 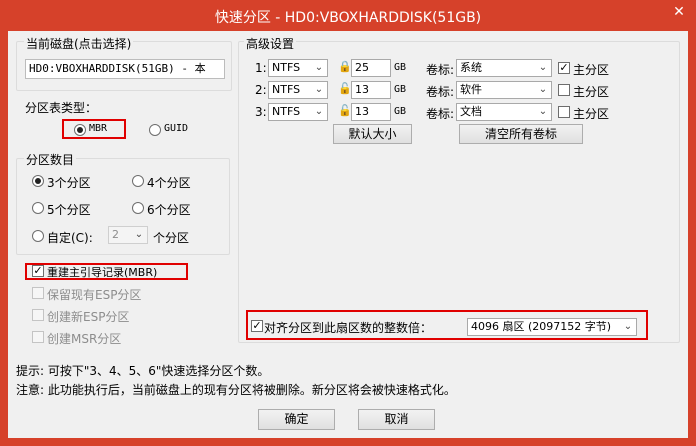 What do you see at coordinates (286, 67) in the screenshot?
I see `row-1-fs-value: NTFS` at bounding box center [286, 67].